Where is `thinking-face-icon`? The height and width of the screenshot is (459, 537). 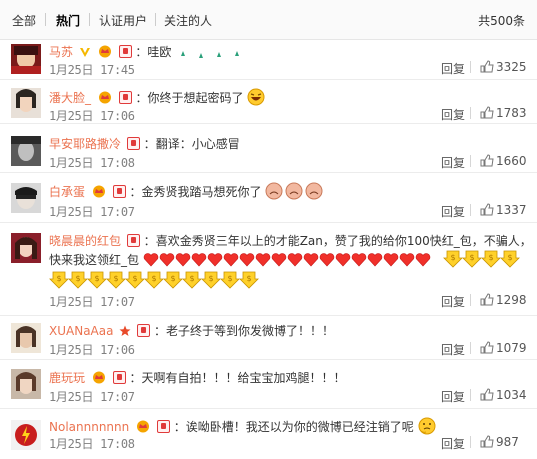
thinking-face-icon is located at coordinates (427, 427).